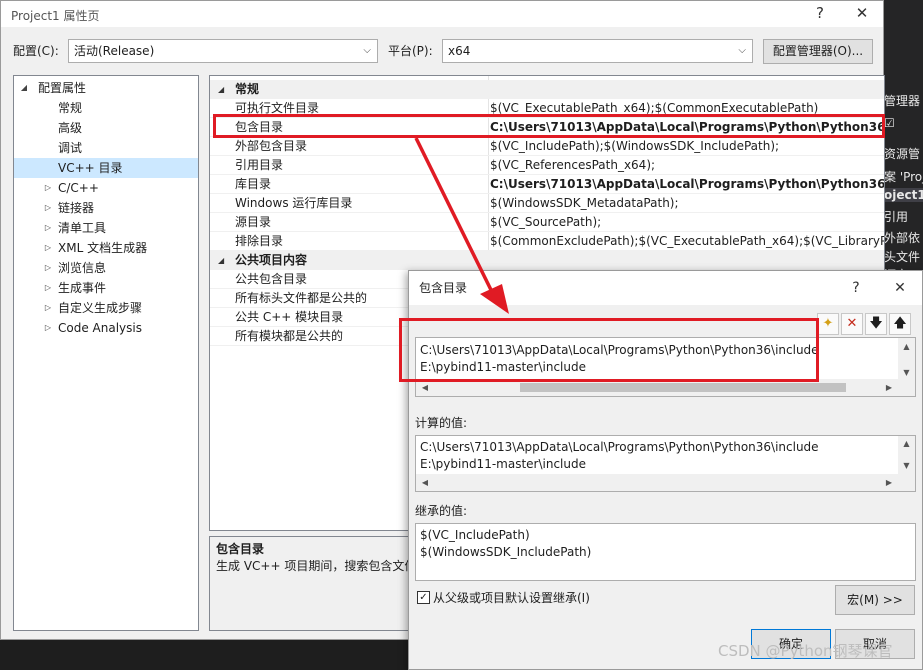 Image resolution: width=923 pixels, height=670 pixels. Describe the element at coordinates (55, 16) in the screenshot. I see `dialog-title: Project1 属性页` at that location.